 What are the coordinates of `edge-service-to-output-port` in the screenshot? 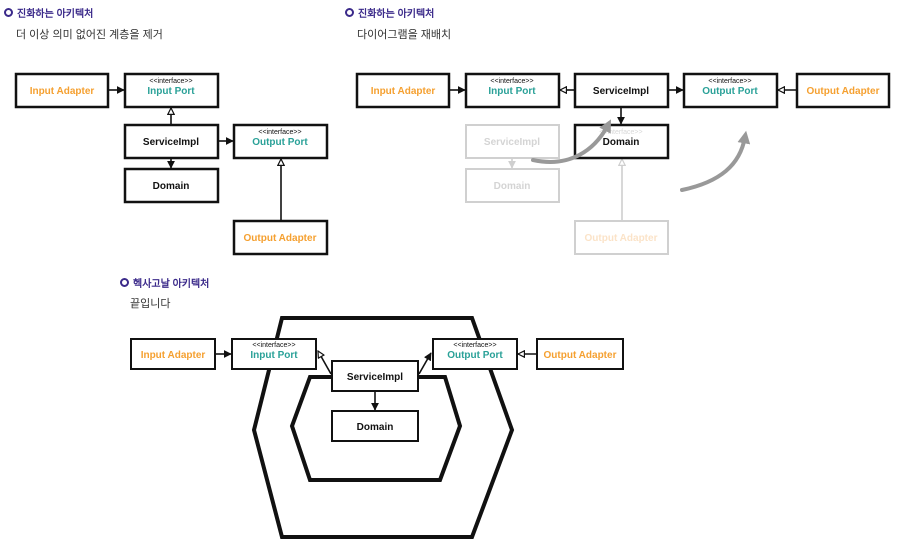 It's located at (425, 363).